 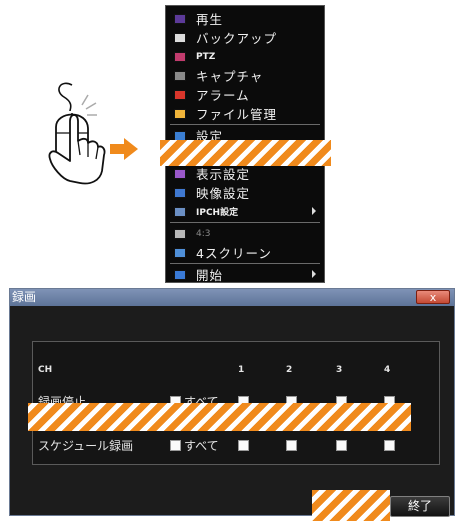 I want to click on menu-item-label: 表示設定, so click(x=223, y=174).